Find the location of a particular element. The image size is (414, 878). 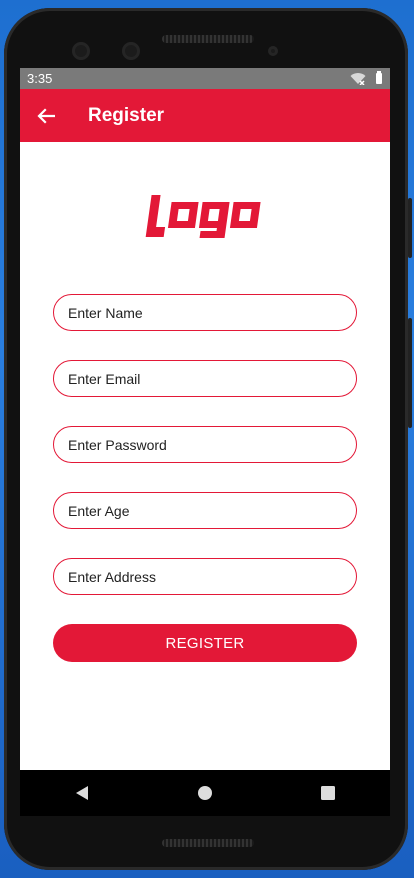

status-bar: 3:35 is located at coordinates (205, 78).